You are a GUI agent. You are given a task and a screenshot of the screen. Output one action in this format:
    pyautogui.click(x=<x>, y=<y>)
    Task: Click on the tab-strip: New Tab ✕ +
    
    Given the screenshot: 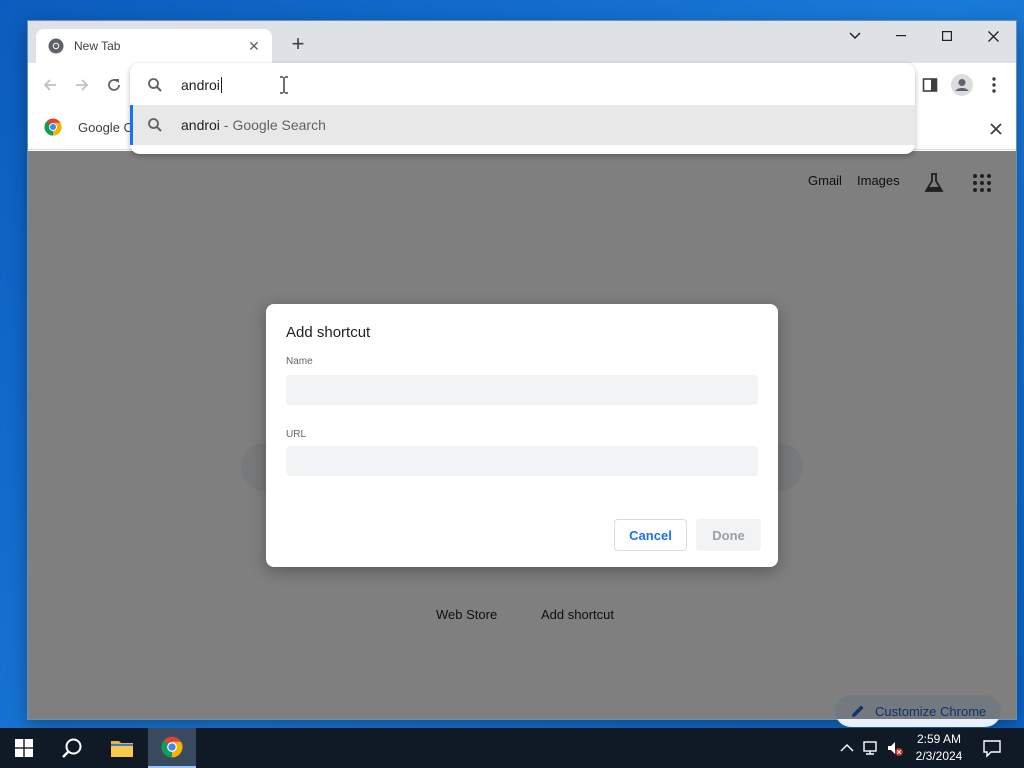 What is the action you would take?
    pyautogui.click(x=522, y=42)
    